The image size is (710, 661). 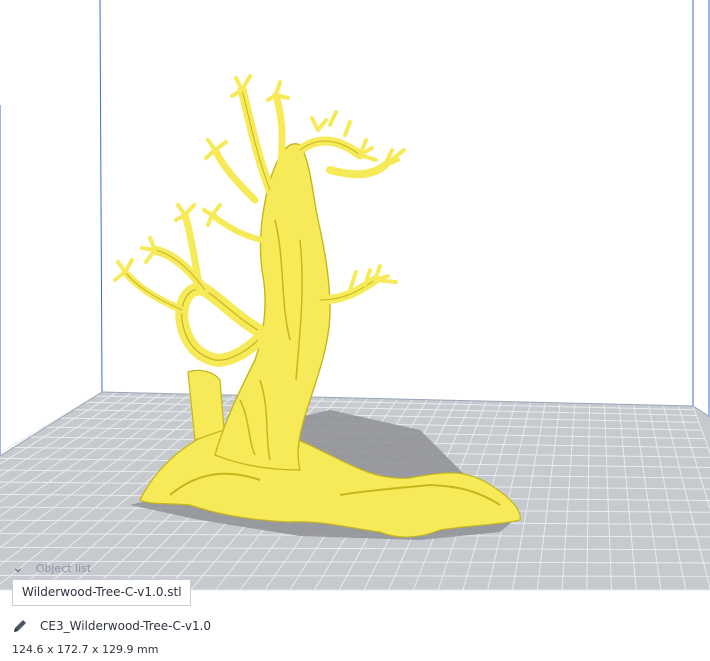 What do you see at coordinates (18, 568) in the screenshot?
I see `chevron-down-icon: ⌄` at bounding box center [18, 568].